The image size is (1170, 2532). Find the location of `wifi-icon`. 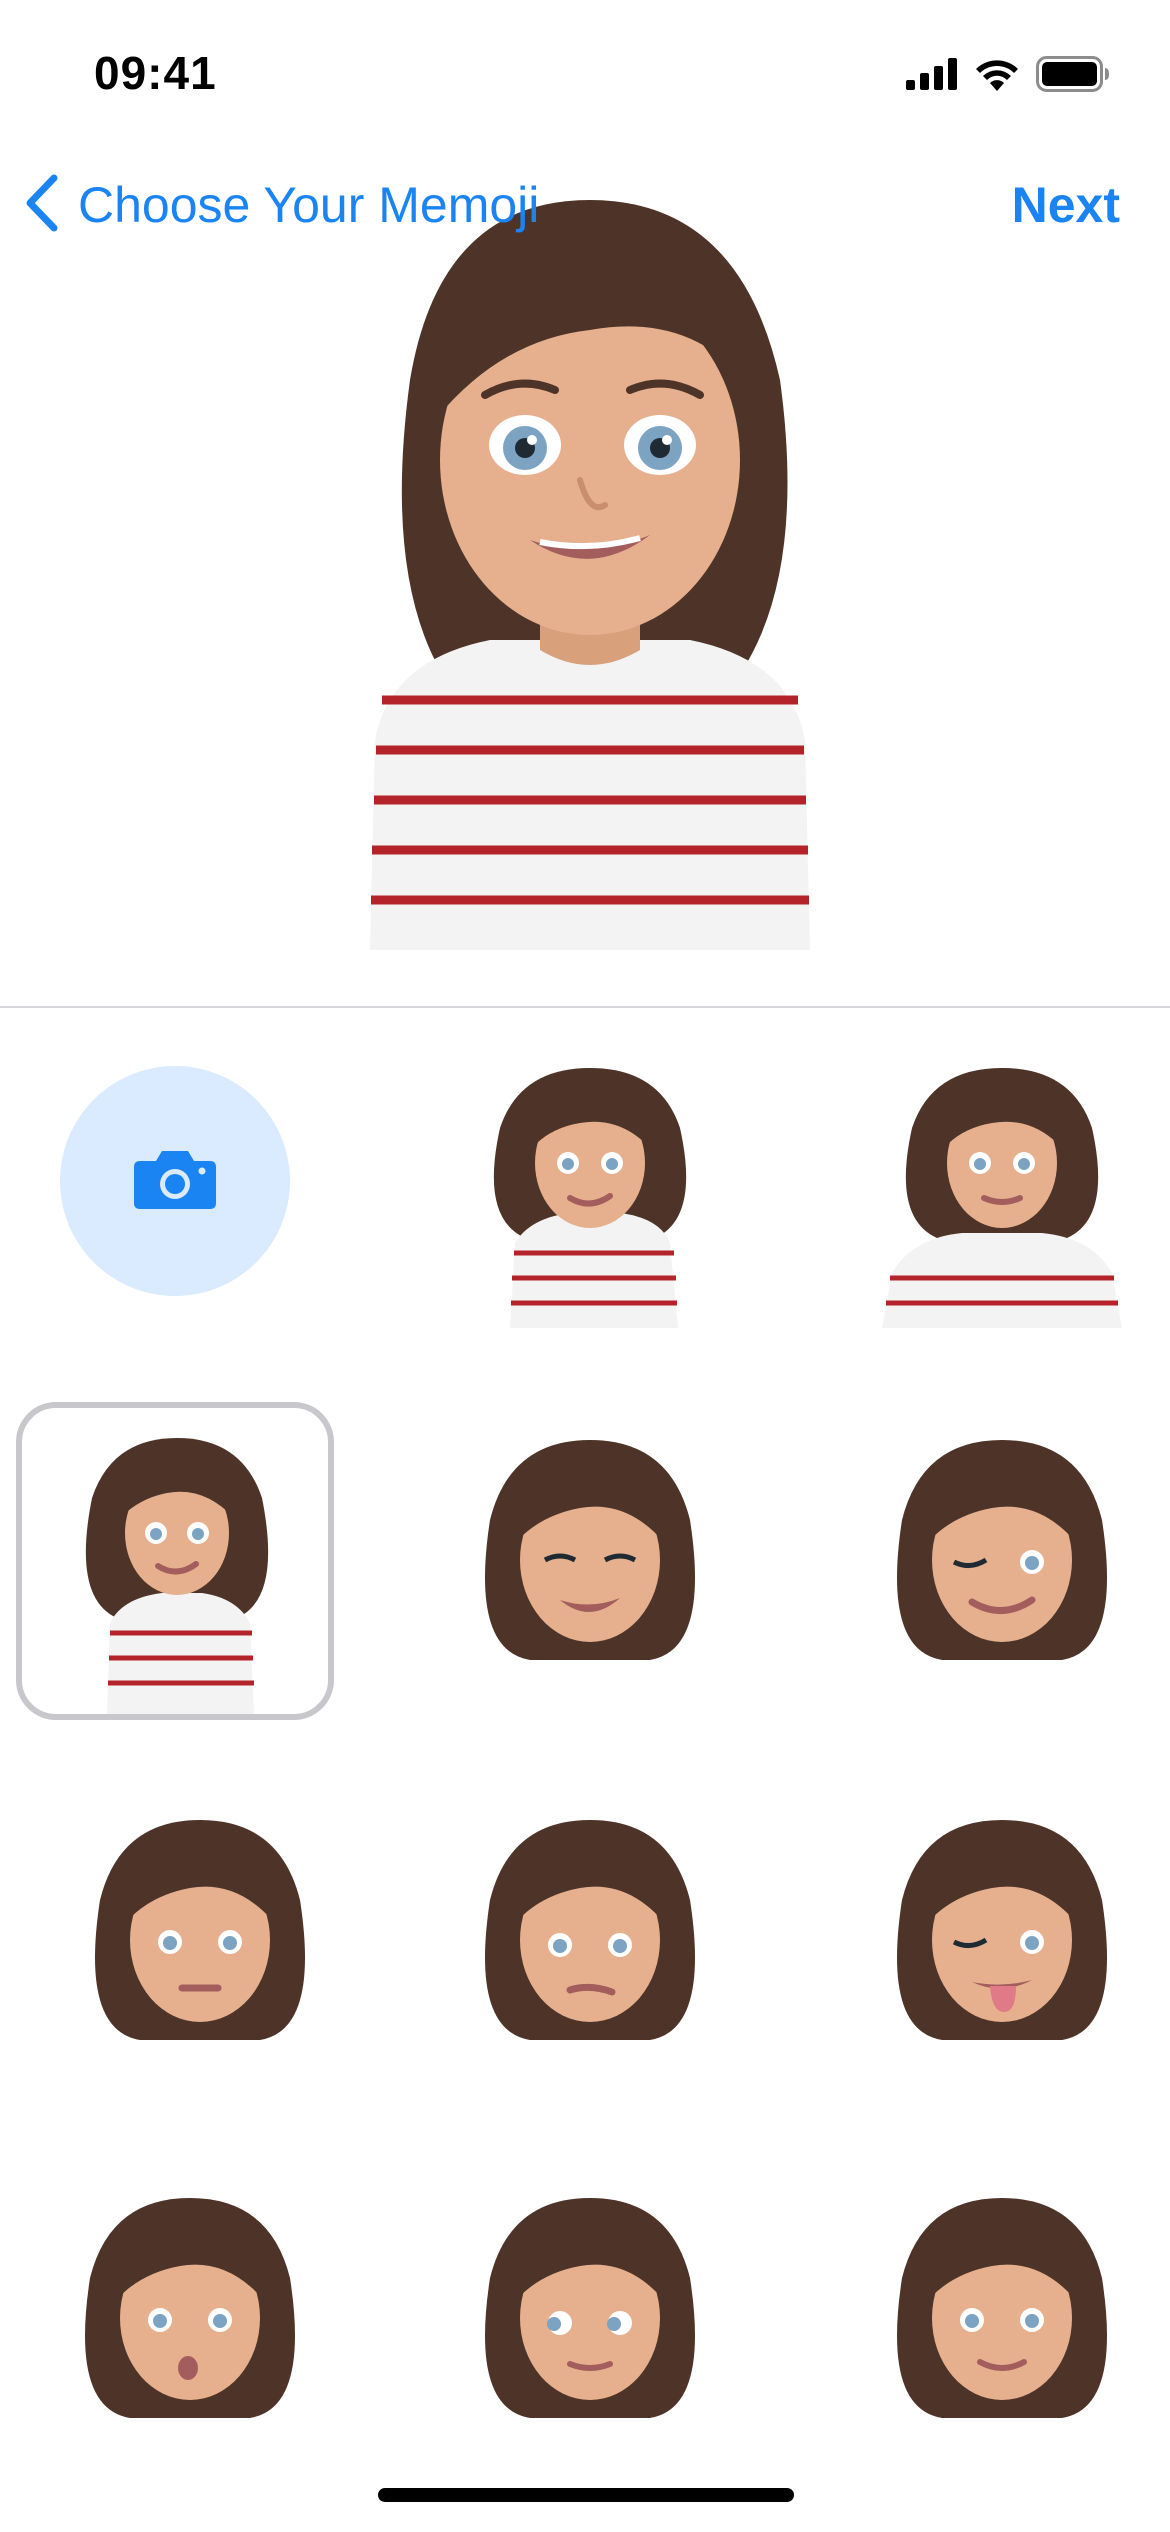

wifi-icon is located at coordinates (997, 74).